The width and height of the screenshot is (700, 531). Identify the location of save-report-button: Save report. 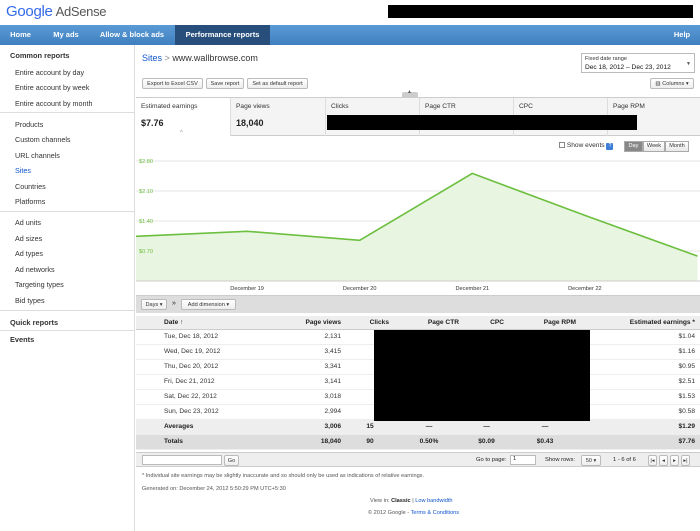
(225, 83).